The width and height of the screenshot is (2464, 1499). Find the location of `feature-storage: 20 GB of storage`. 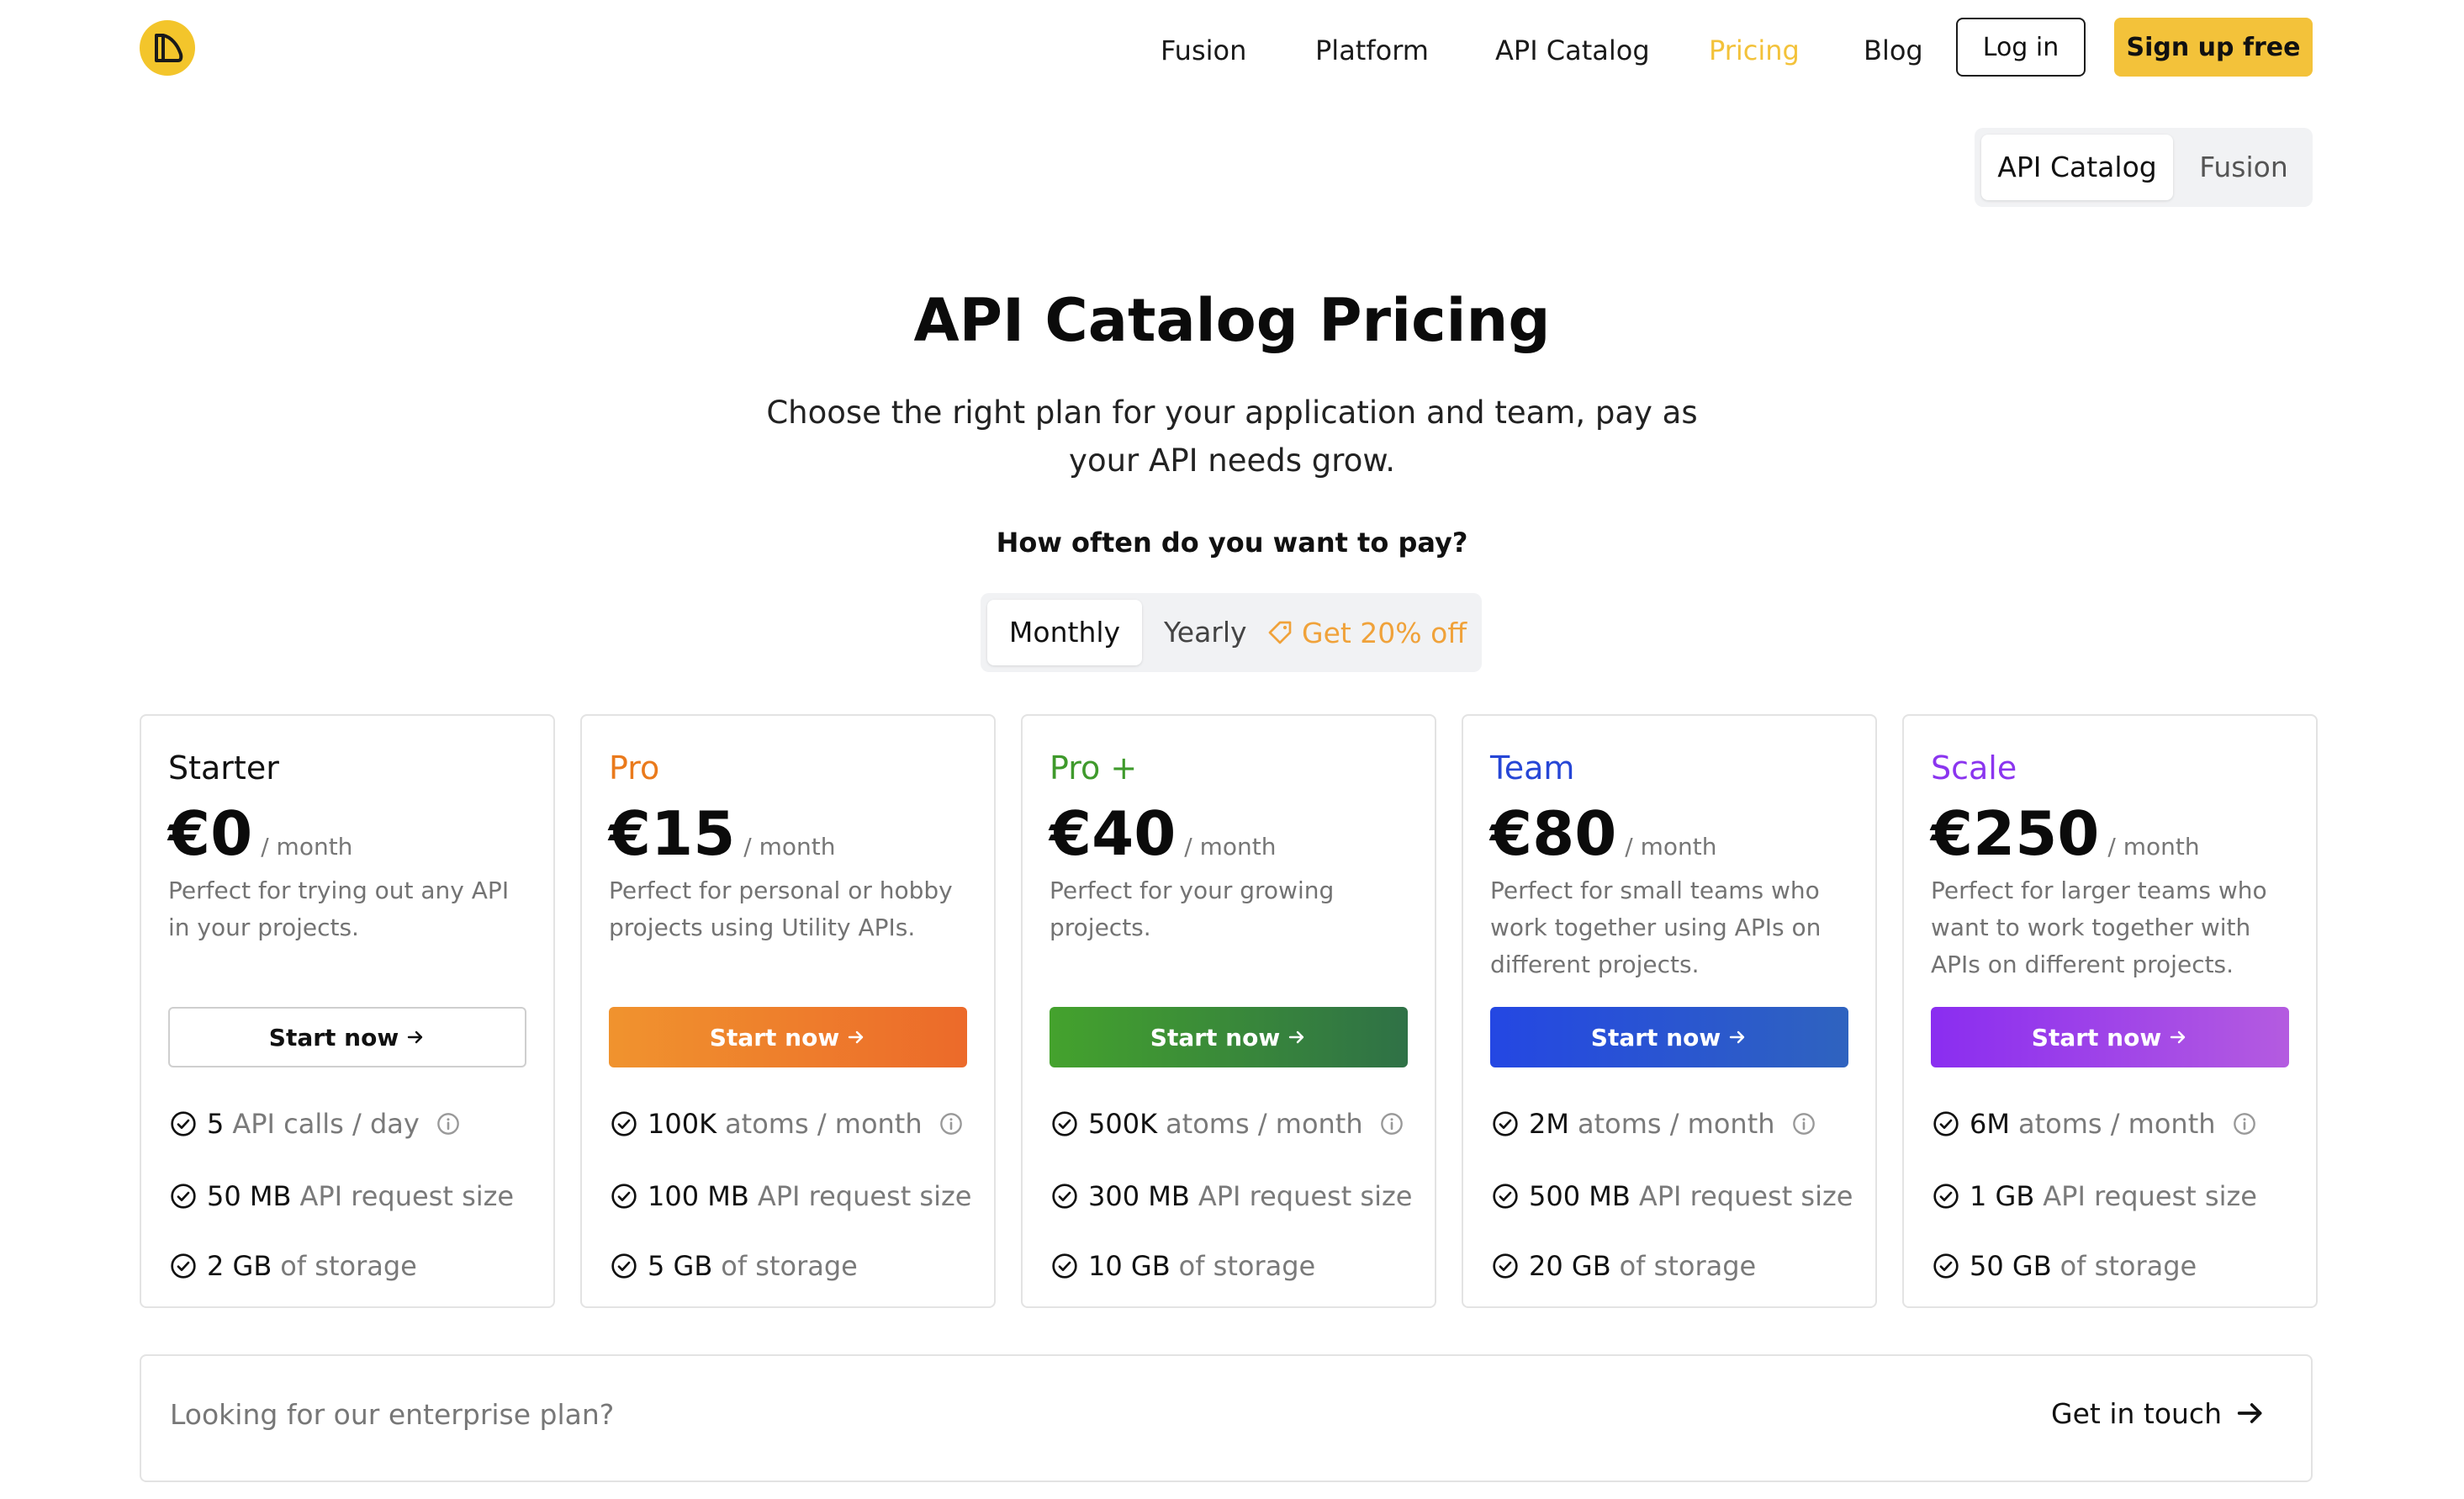

feature-storage: 20 GB of storage is located at coordinates (1624, 1265).